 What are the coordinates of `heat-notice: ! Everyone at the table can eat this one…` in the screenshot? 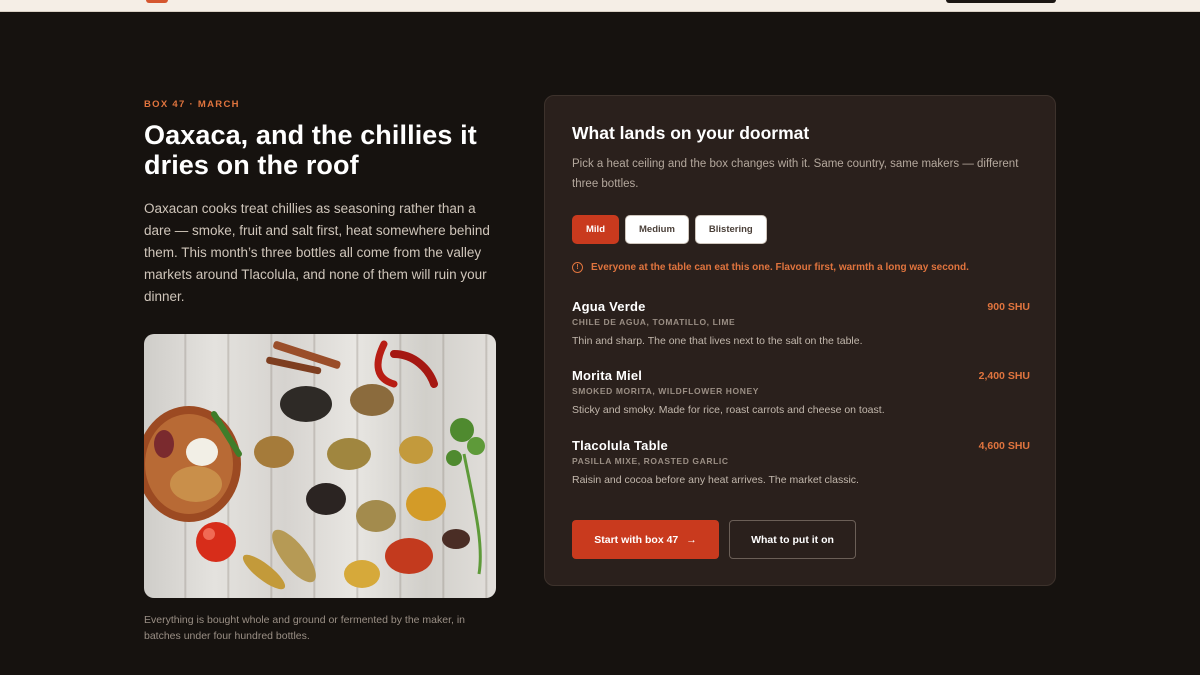 It's located at (770, 267).